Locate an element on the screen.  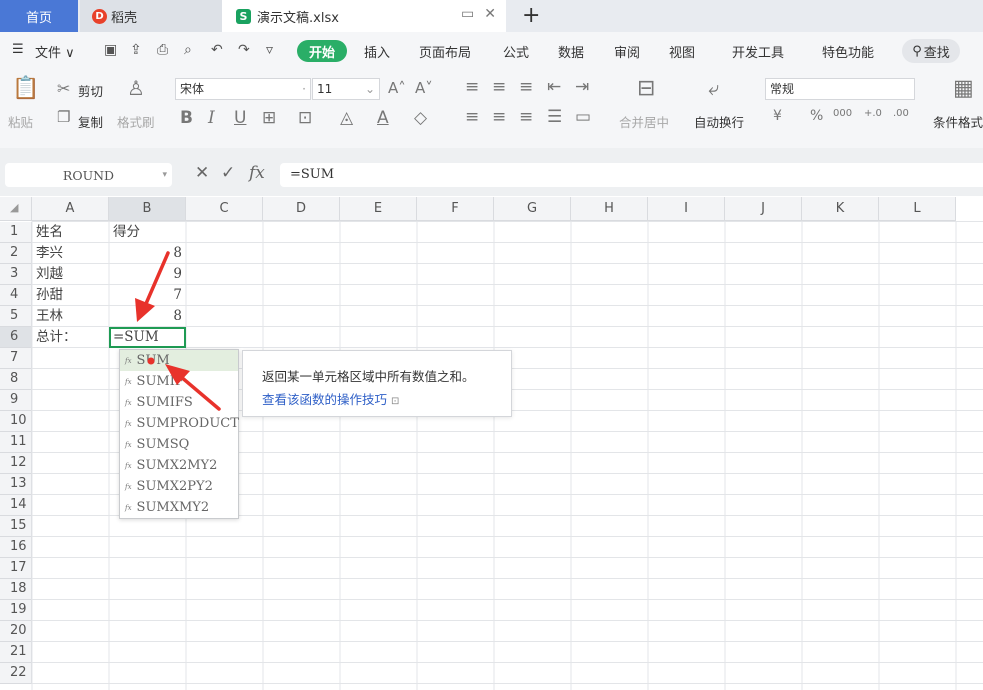
number-format-select: 常规 is located at coordinates (840, 89).